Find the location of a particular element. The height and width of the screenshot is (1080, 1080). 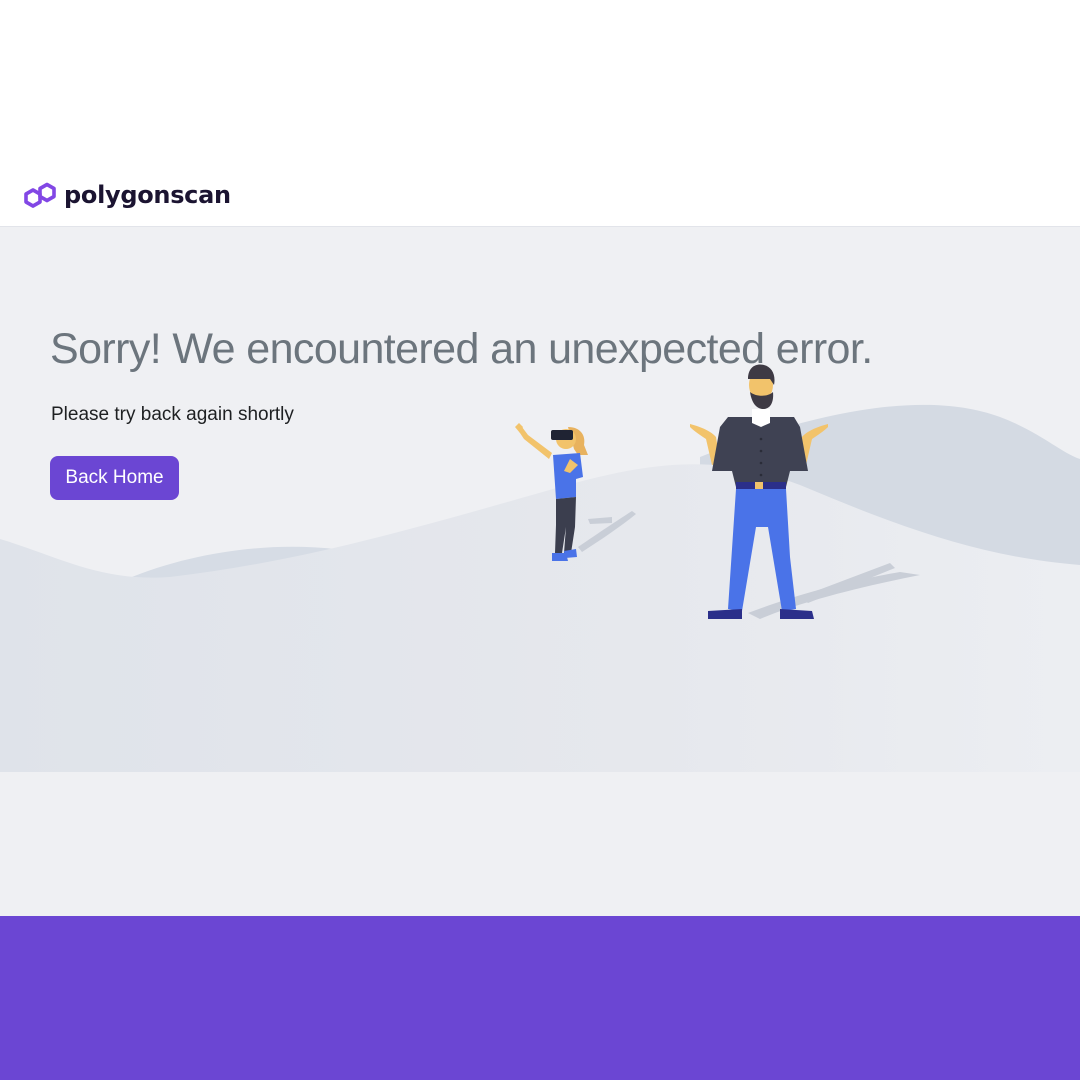

brand-name: polygonscan is located at coordinates (147, 195).